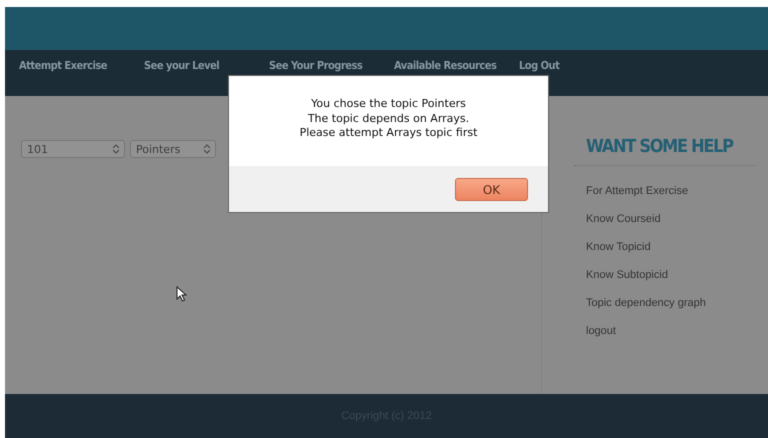 This screenshot has height=438, width=768. Describe the element at coordinates (389, 133) in the screenshot. I see `dialog-message: Please attempt Arrays topic first` at that location.